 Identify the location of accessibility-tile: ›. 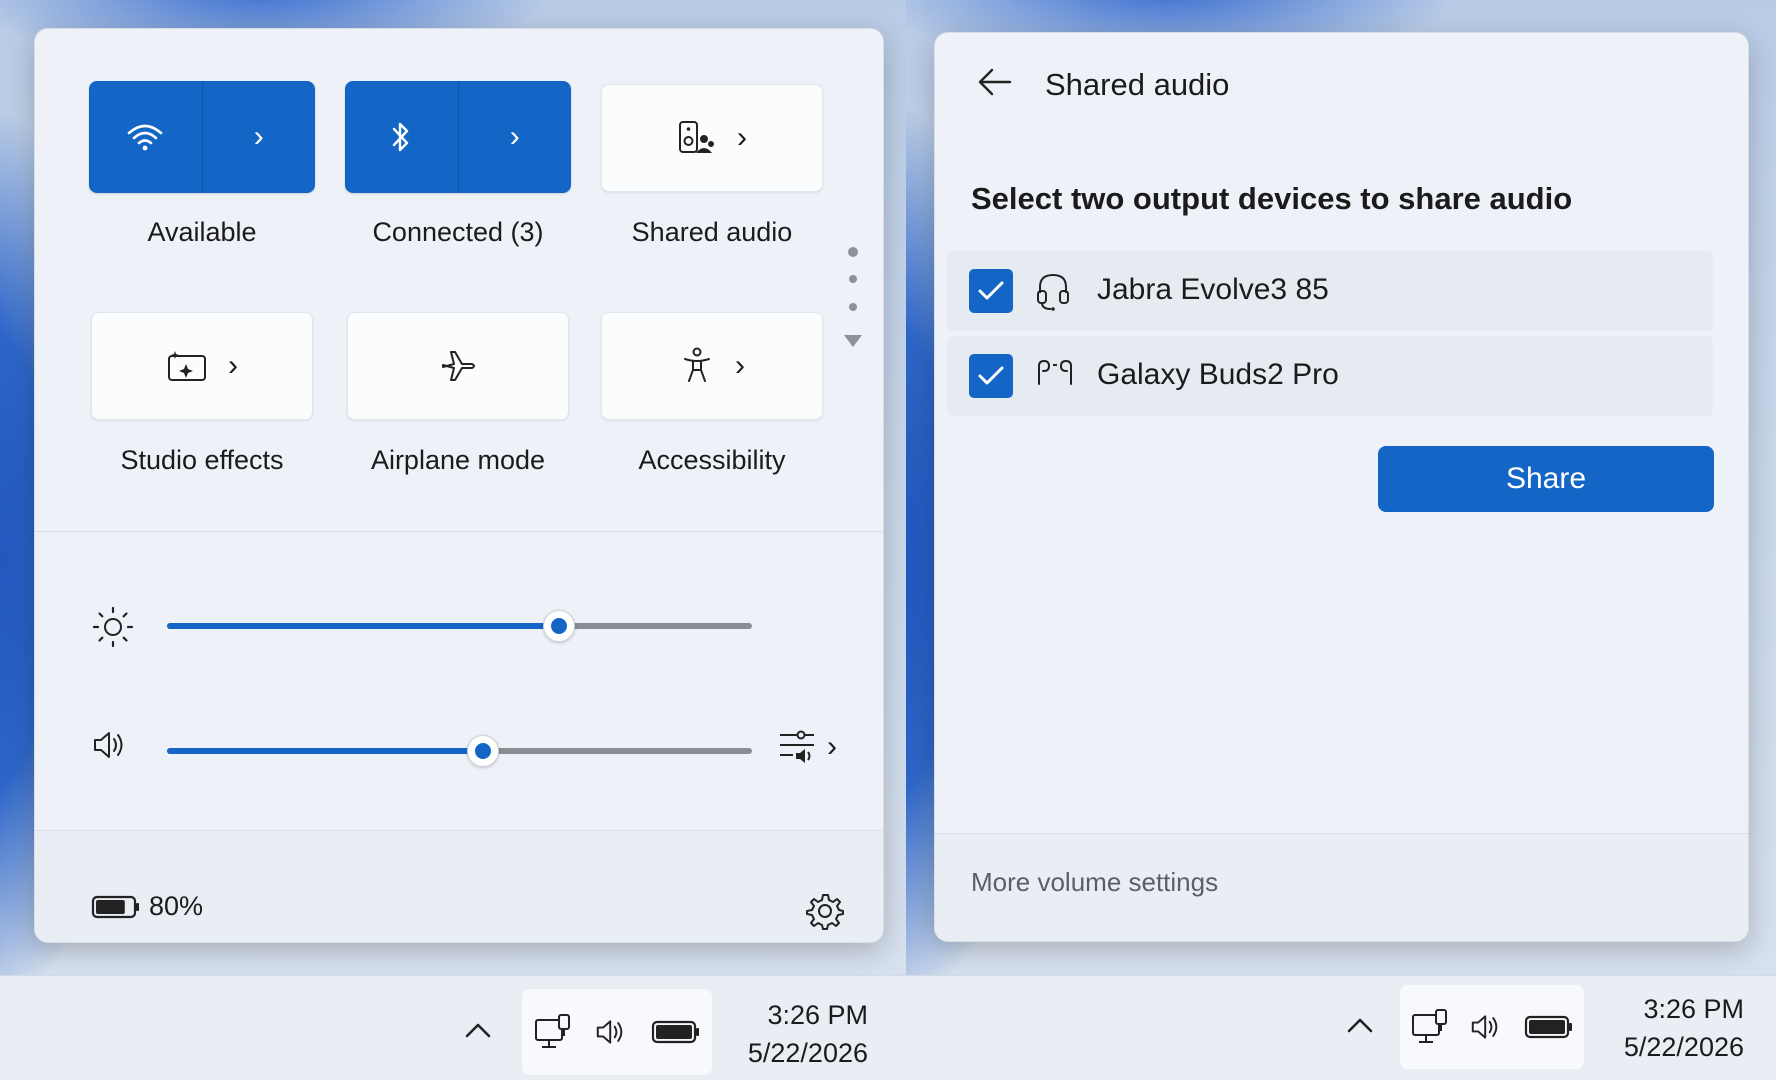
(712, 366).